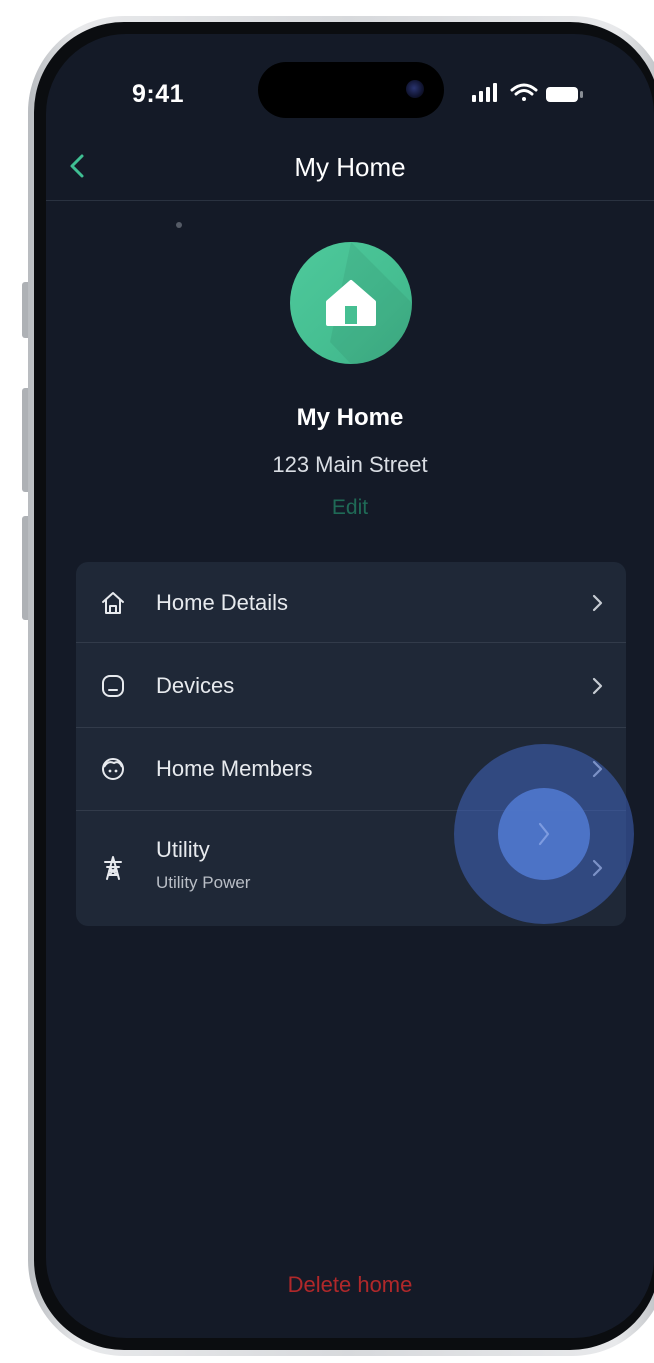  What do you see at coordinates (415, 89) in the screenshot?
I see `camera-icon` at bounding box center [415, 89].